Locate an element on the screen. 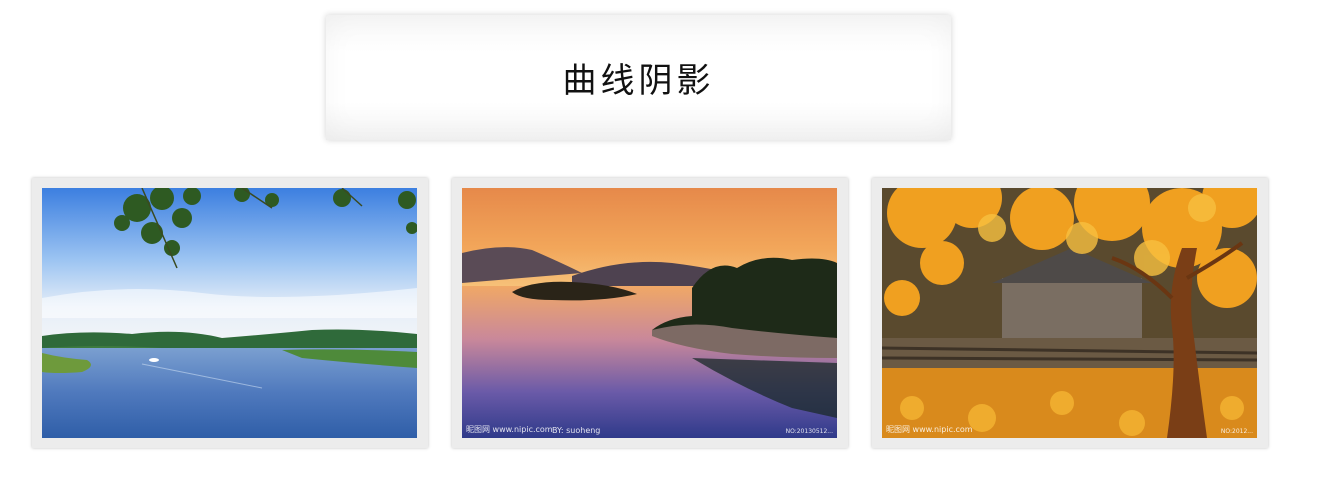 The image size is (1319, 491). title-box: 曲线阴影 is located at coordinates (638, 77).